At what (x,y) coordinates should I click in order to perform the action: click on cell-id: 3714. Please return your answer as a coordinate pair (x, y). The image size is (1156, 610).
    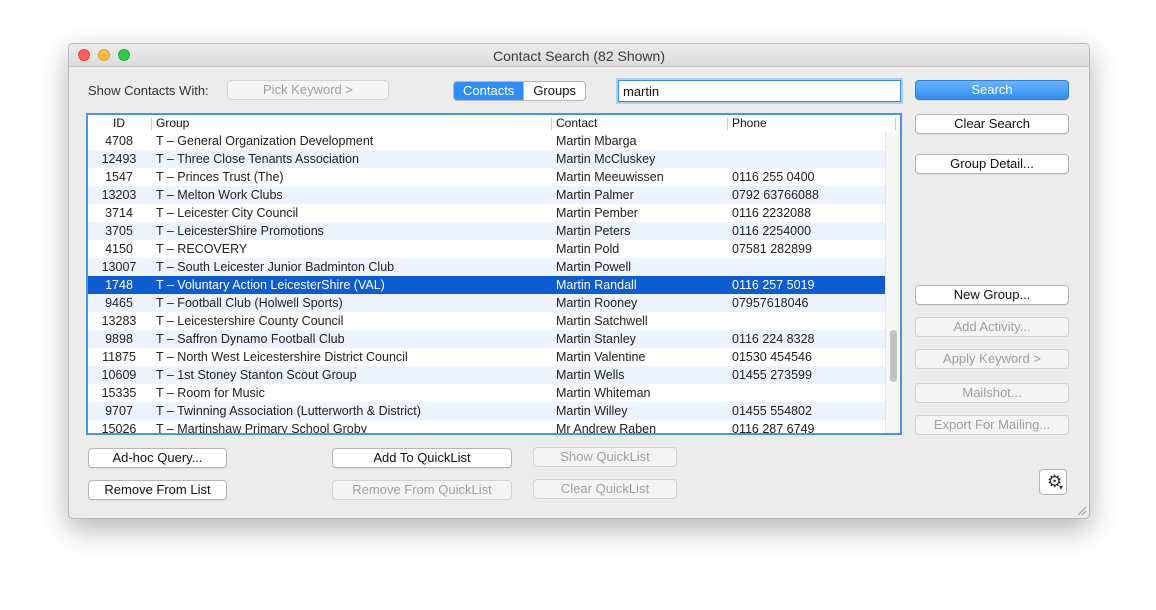
    Looking at the image, I should click on (119, 213).